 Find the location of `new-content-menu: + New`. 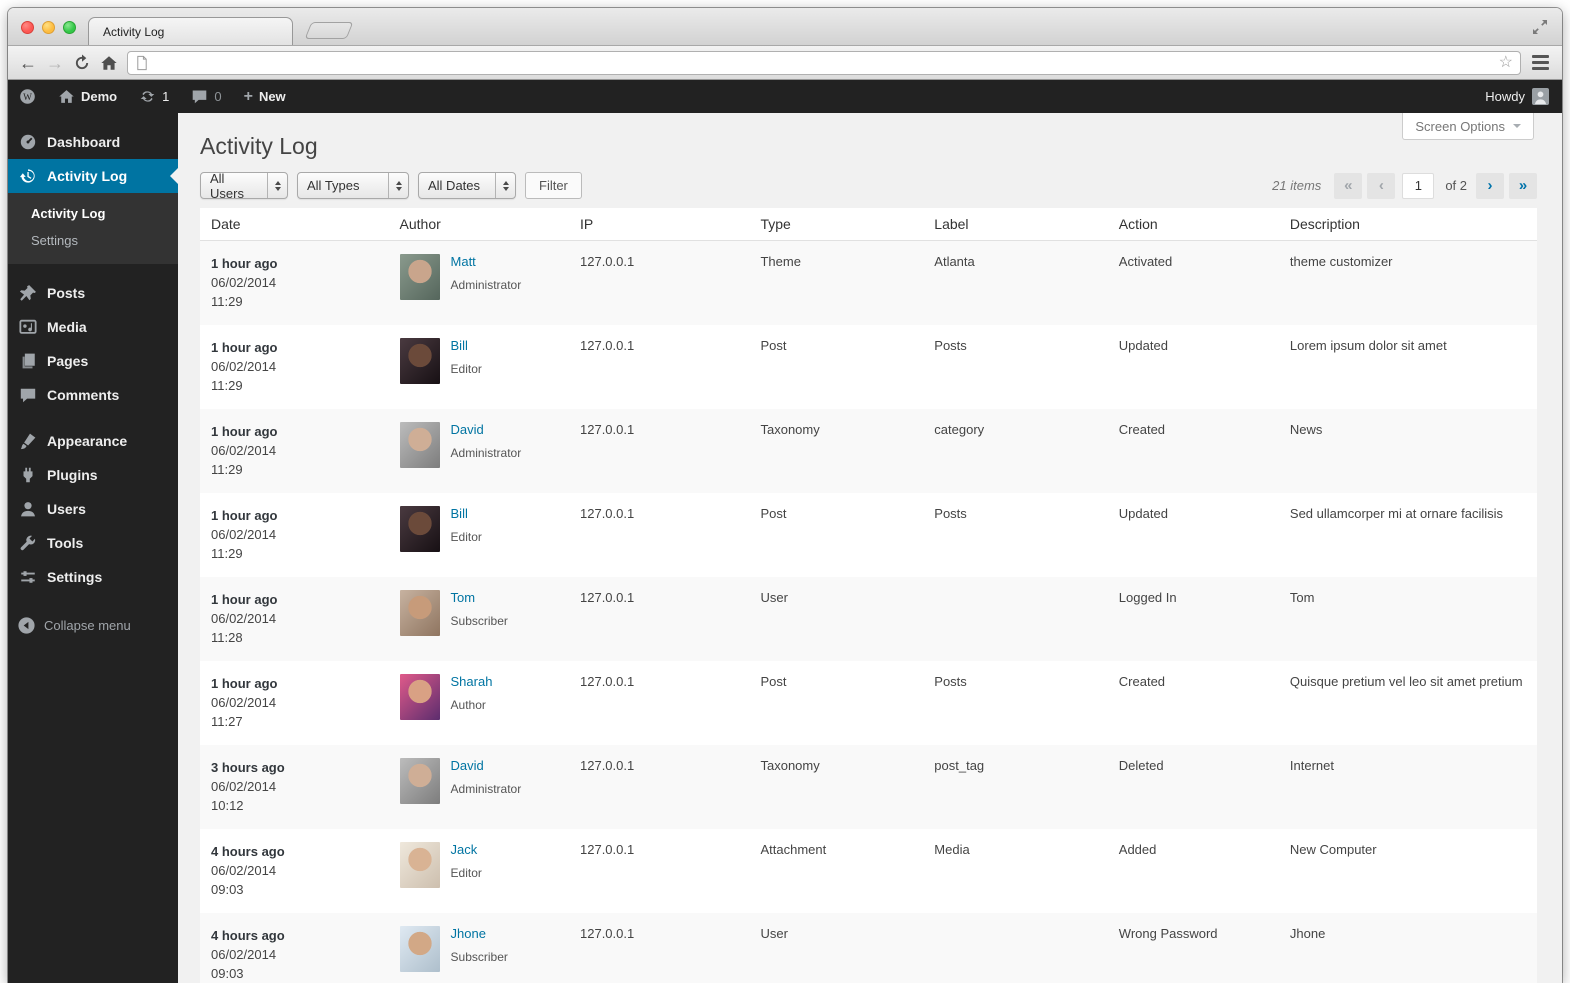

new-content-menu: + New is located at coordinates (265, 96).